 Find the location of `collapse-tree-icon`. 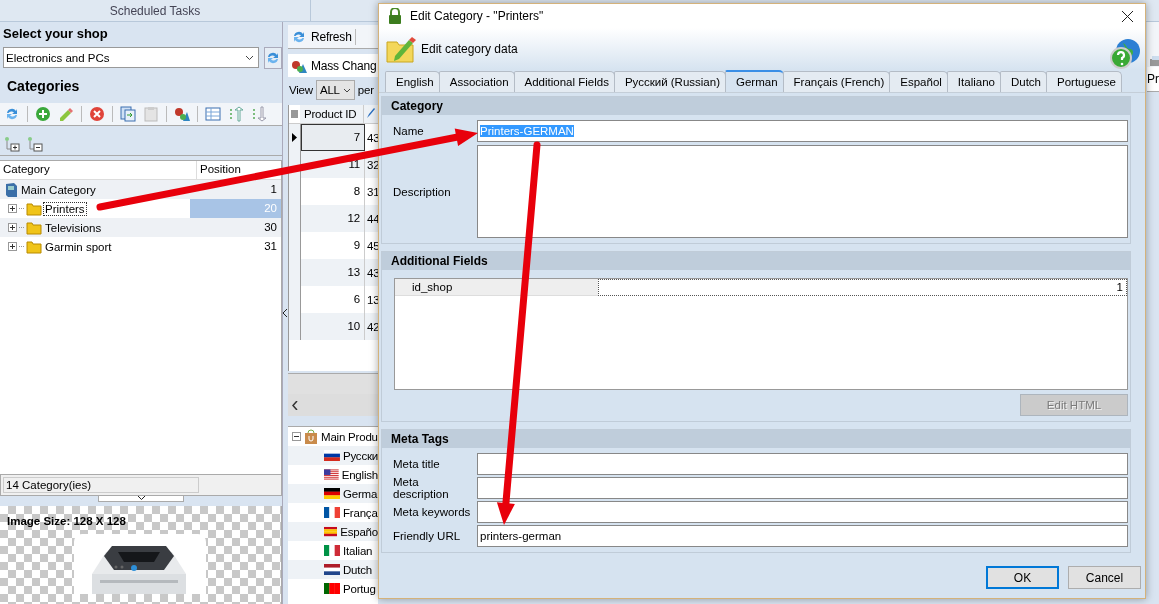

collapse-tree-icon is located at coordinates (35, 144).